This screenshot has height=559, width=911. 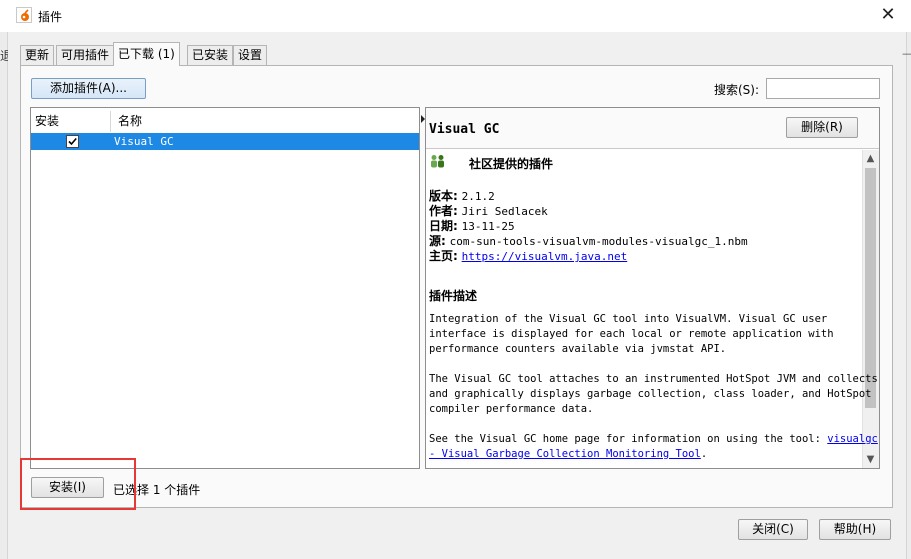 I want to click on scroll-up-icon: ▲, so click(x=870, y=158).